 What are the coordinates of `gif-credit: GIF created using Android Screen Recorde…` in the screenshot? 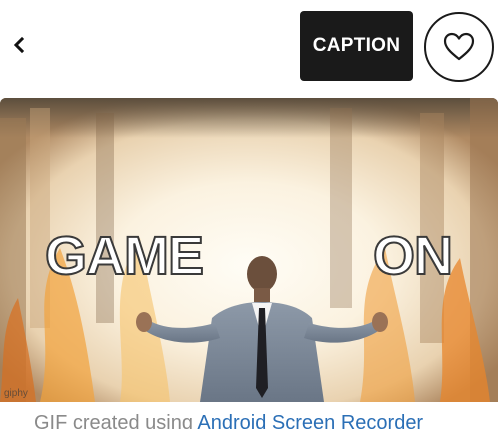 It's located at (228, 420).